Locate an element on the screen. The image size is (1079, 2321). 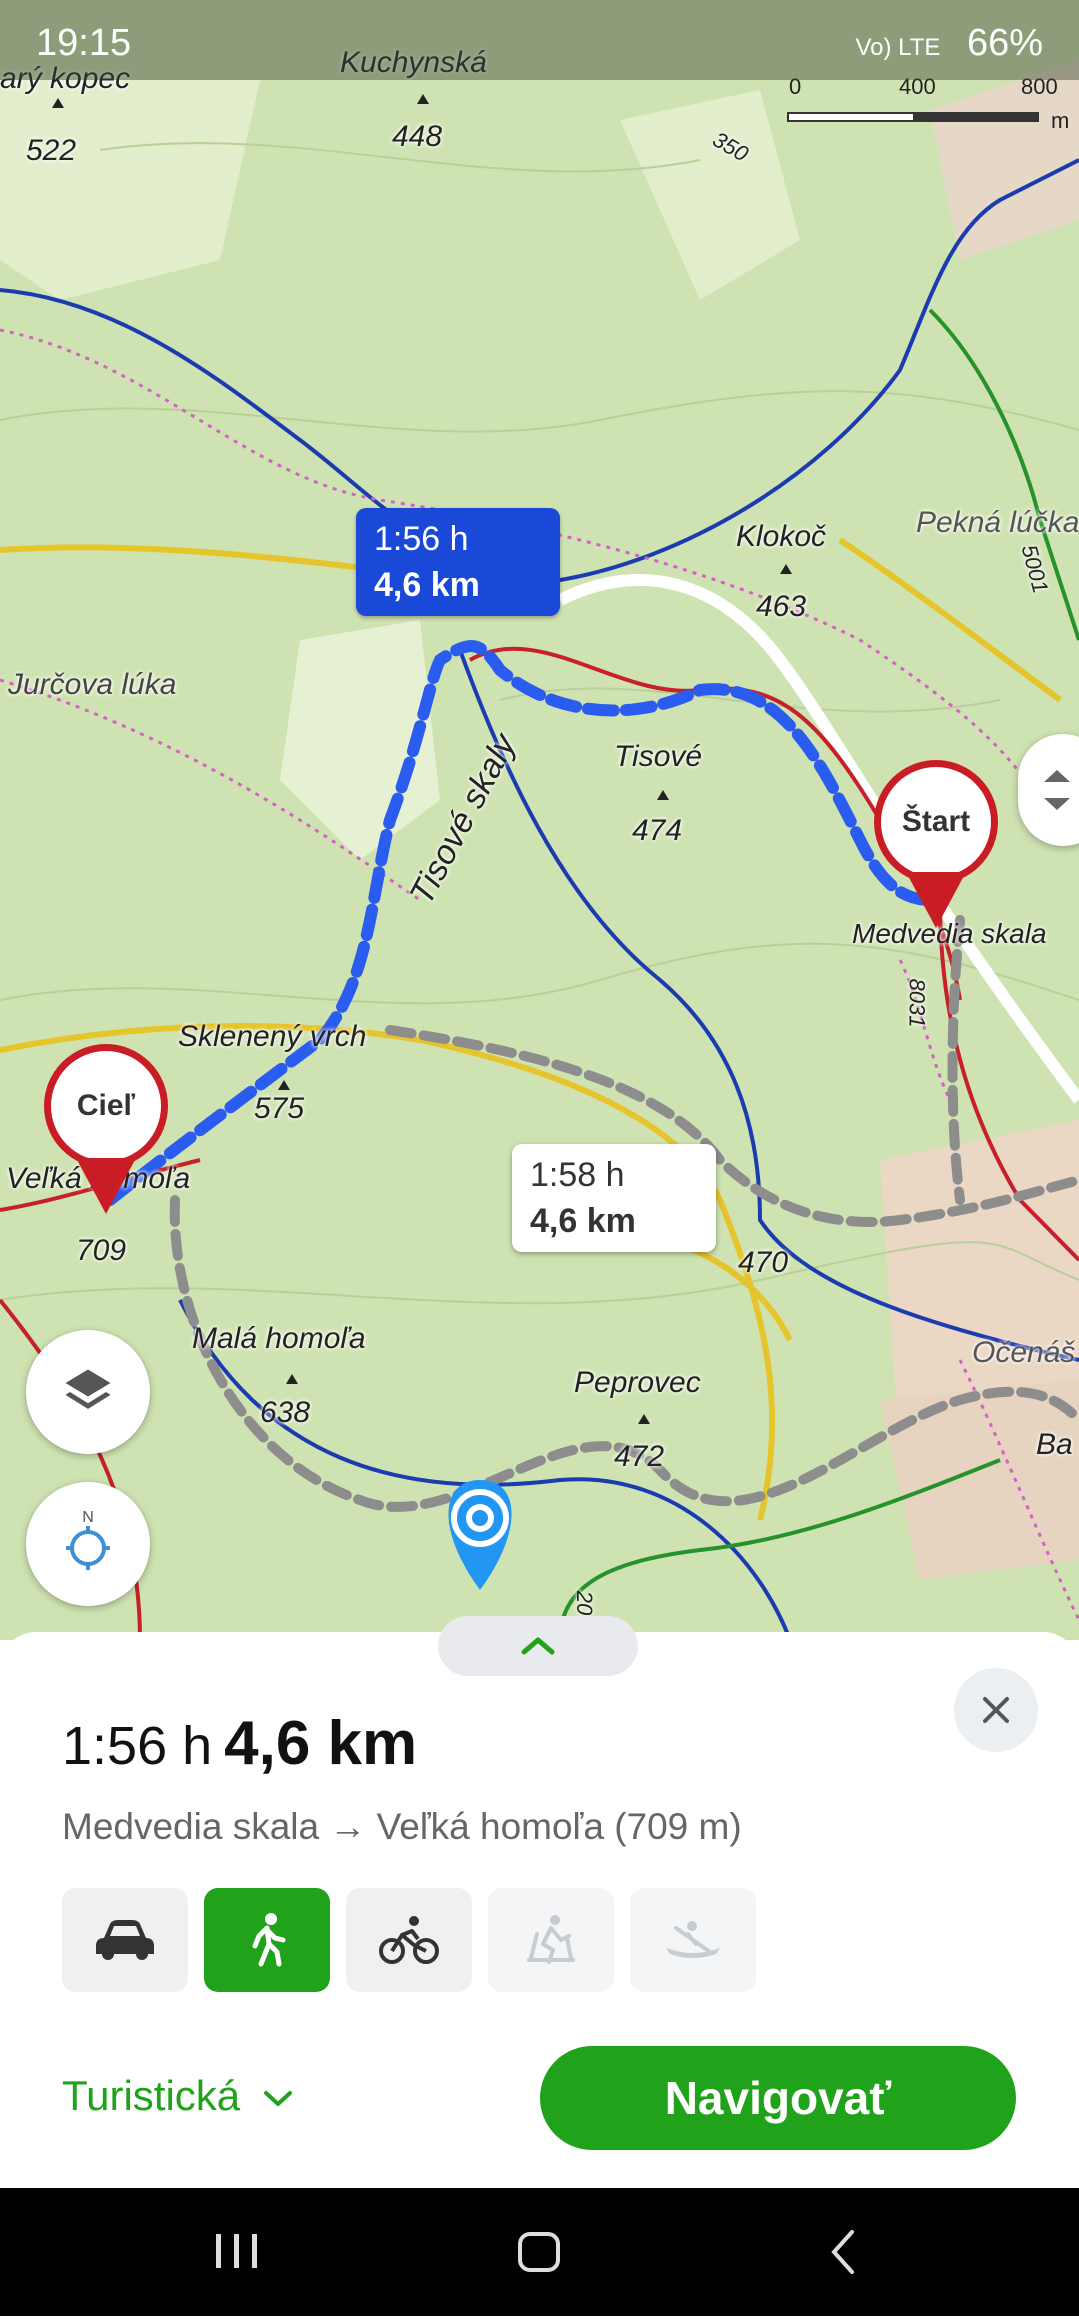
alt-route-time: 1:58 h is located at coordinates (577, 1175).